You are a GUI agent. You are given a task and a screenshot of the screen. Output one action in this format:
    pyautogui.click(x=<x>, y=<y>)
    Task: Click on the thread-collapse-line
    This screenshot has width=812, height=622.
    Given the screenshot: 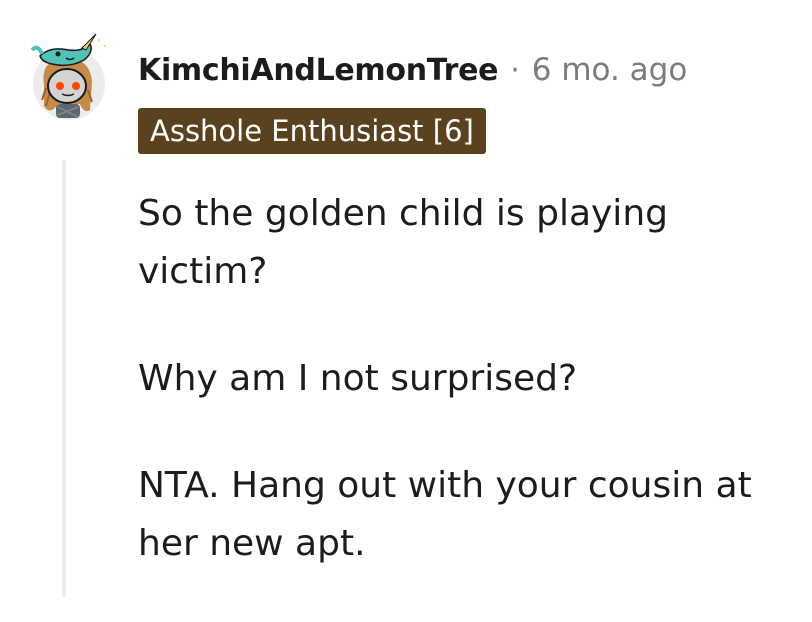 What is the action you would take?
    pyautogui.click(x=64, y=378)
    